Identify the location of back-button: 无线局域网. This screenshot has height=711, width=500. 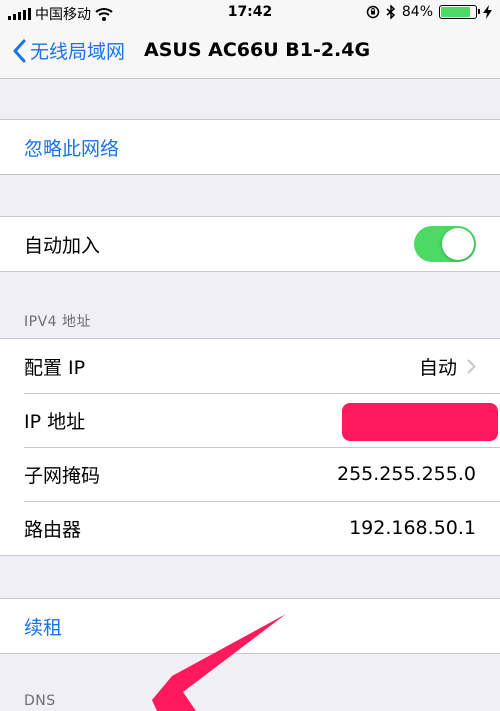
(68, 50).